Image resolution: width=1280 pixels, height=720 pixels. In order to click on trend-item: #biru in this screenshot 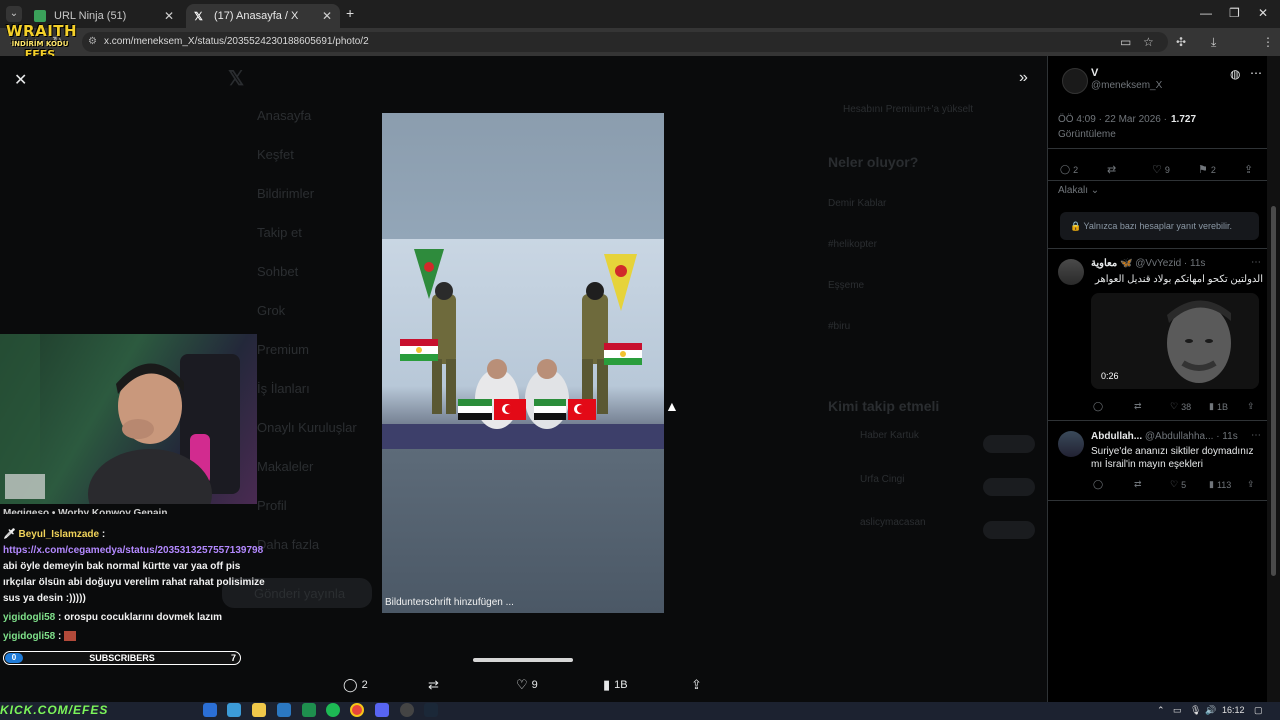, I will do `click(839, 326)`.